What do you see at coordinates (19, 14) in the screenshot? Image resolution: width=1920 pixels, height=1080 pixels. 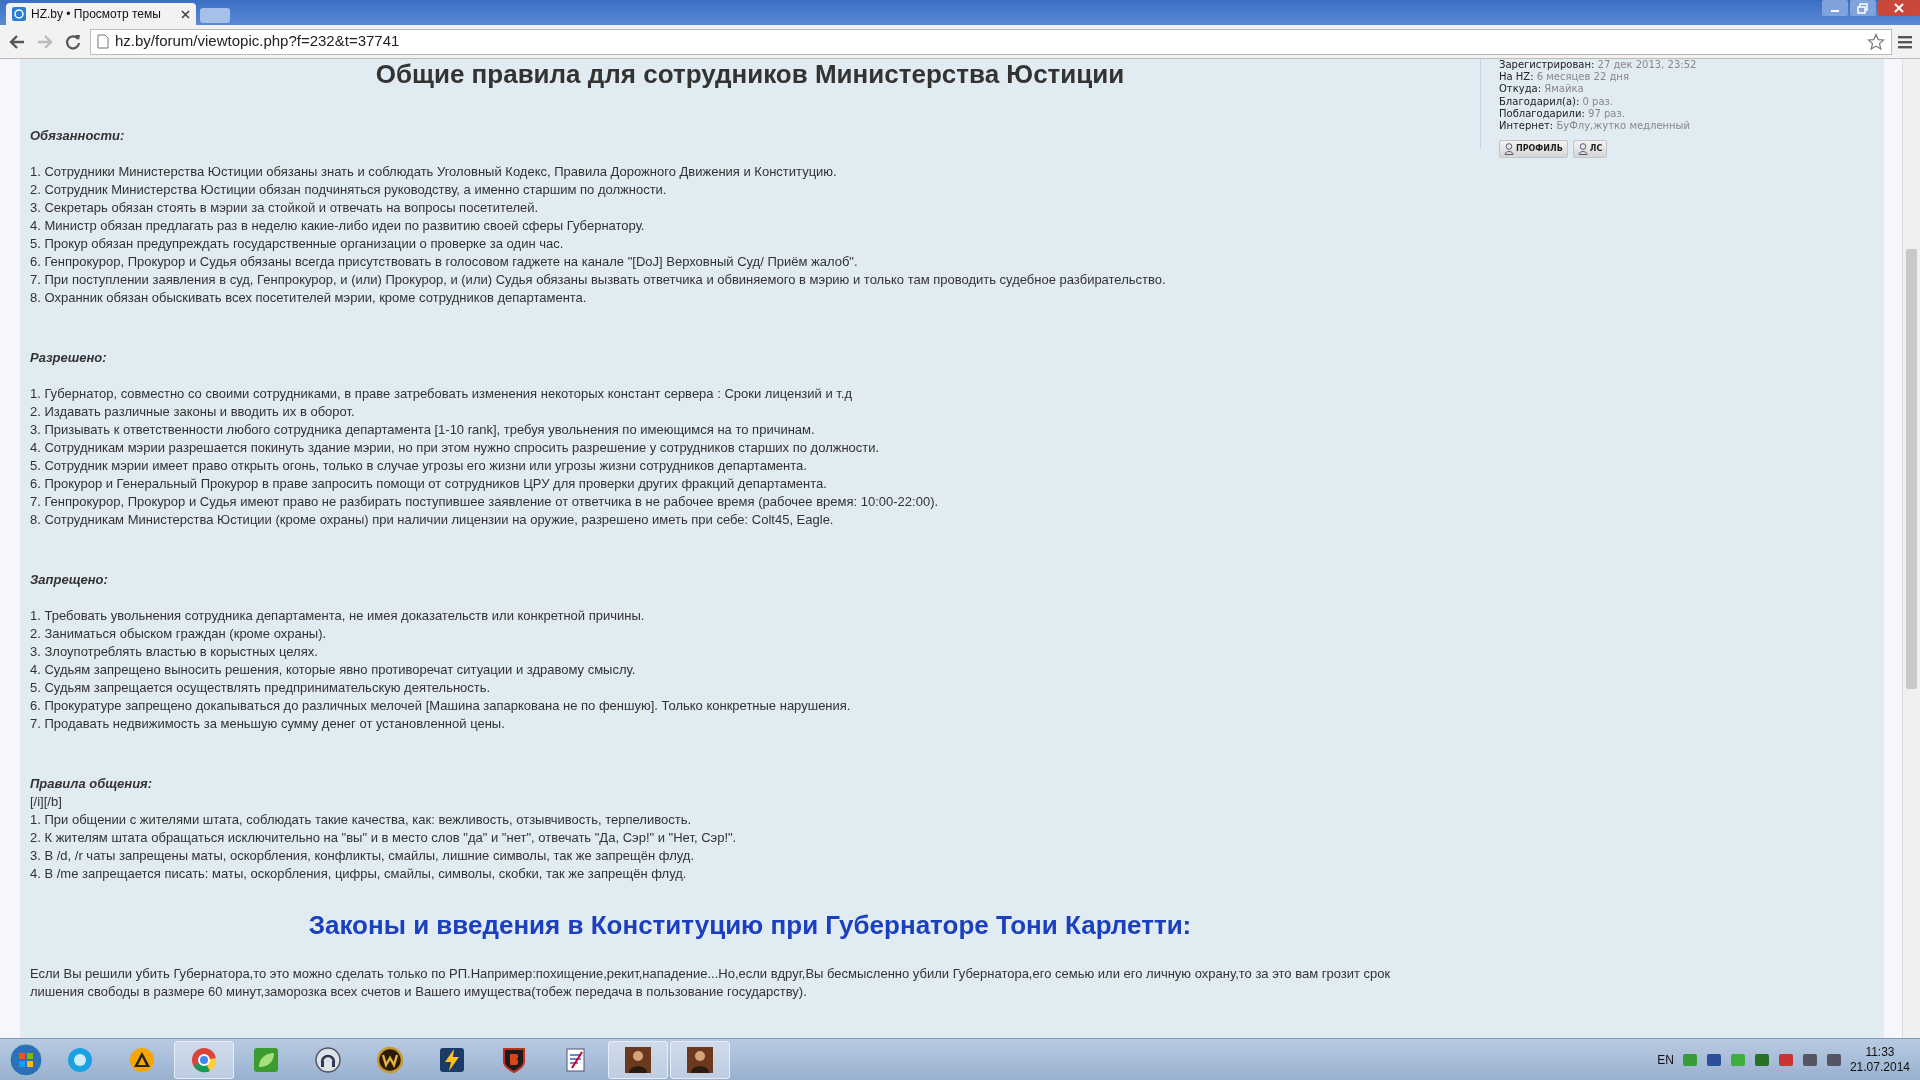 I see `site-icon` at bounding box center [19, 14].